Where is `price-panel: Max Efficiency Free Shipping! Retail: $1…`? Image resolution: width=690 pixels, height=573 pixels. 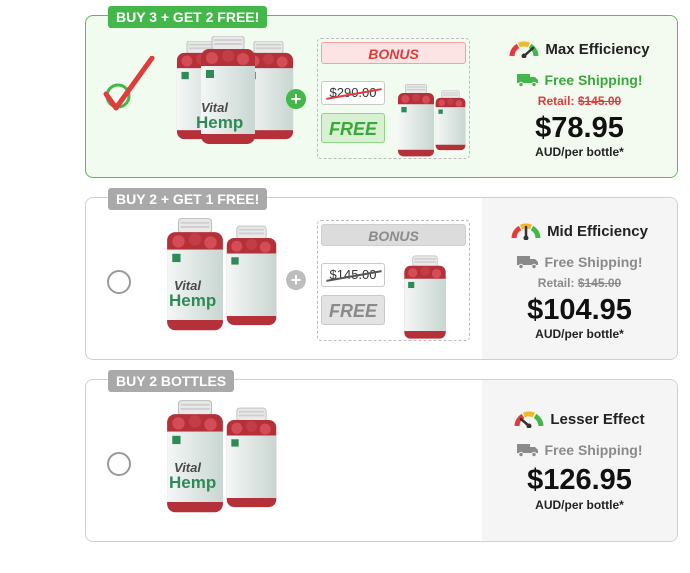 price-panel: Max Efficiency Free Shipping! Retail: $1… is located at coordinates (579, 96).